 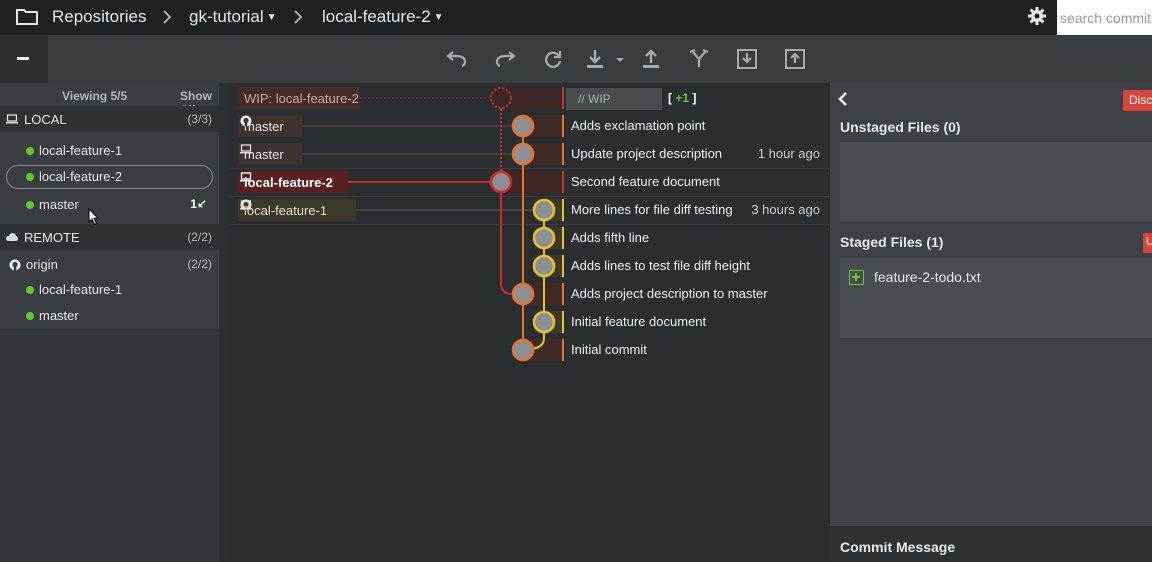 I want to click on collapse-sidebar-button, so click(x=24, y=59).